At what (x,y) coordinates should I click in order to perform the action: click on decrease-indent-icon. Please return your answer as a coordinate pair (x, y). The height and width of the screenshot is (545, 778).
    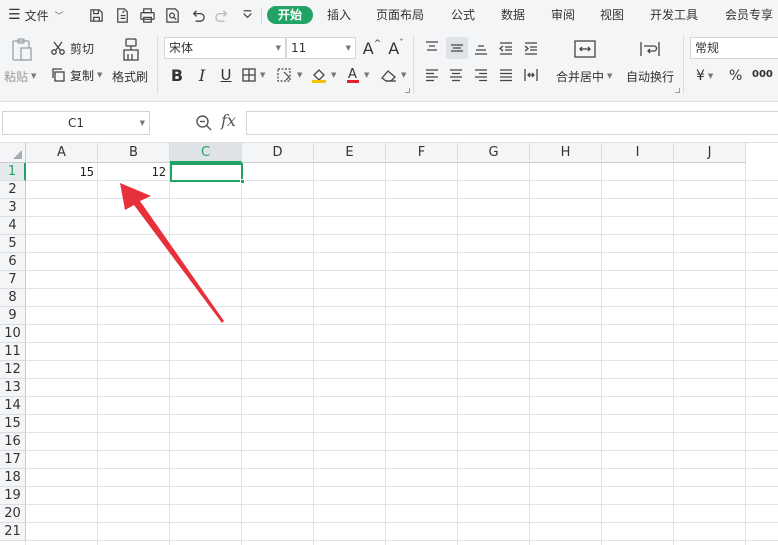
    Looking at the image, I should click on (506, 48).